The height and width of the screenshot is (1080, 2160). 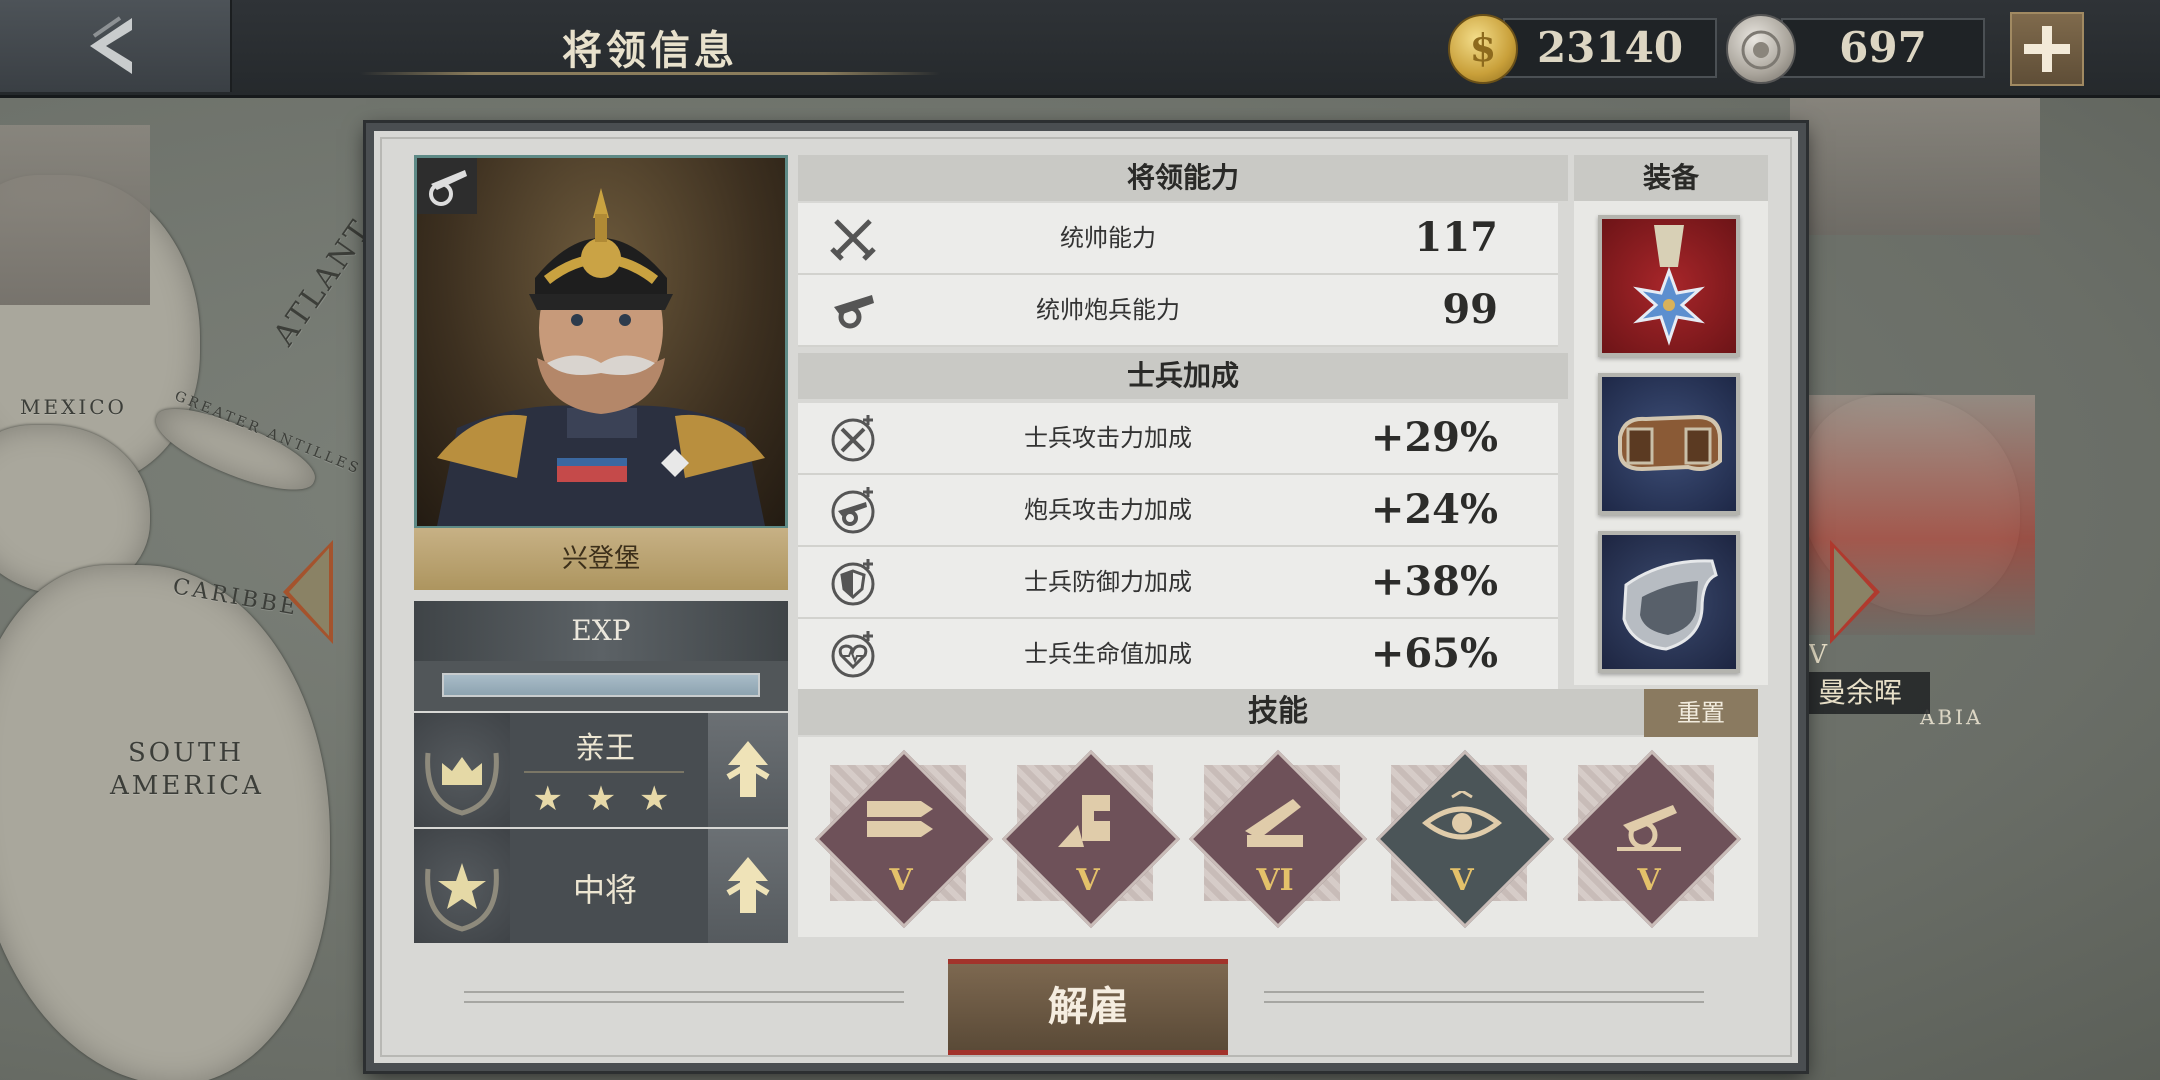 I want to click on battle-scene-right, so click(x=1915, y=165).